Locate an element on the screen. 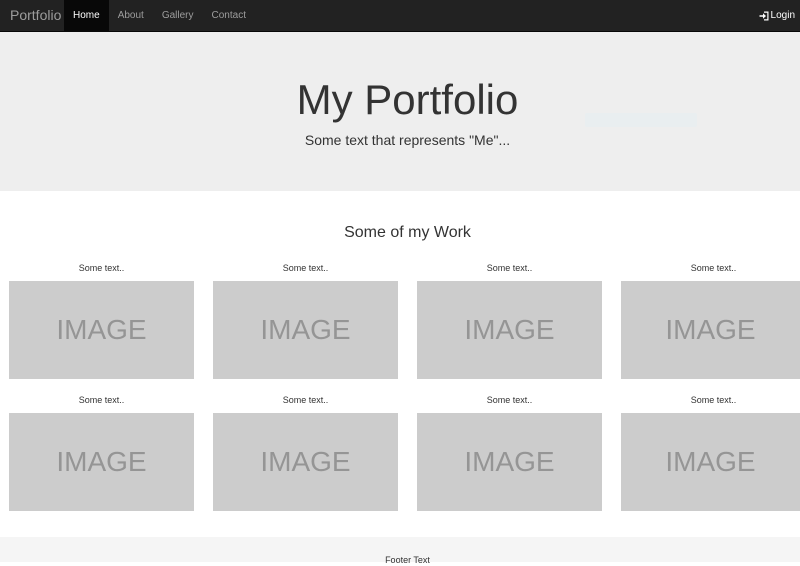 This screenshot has height=566, width=800. nav-menu: Home About Gallery Contact is located at coordinates (159, 15).